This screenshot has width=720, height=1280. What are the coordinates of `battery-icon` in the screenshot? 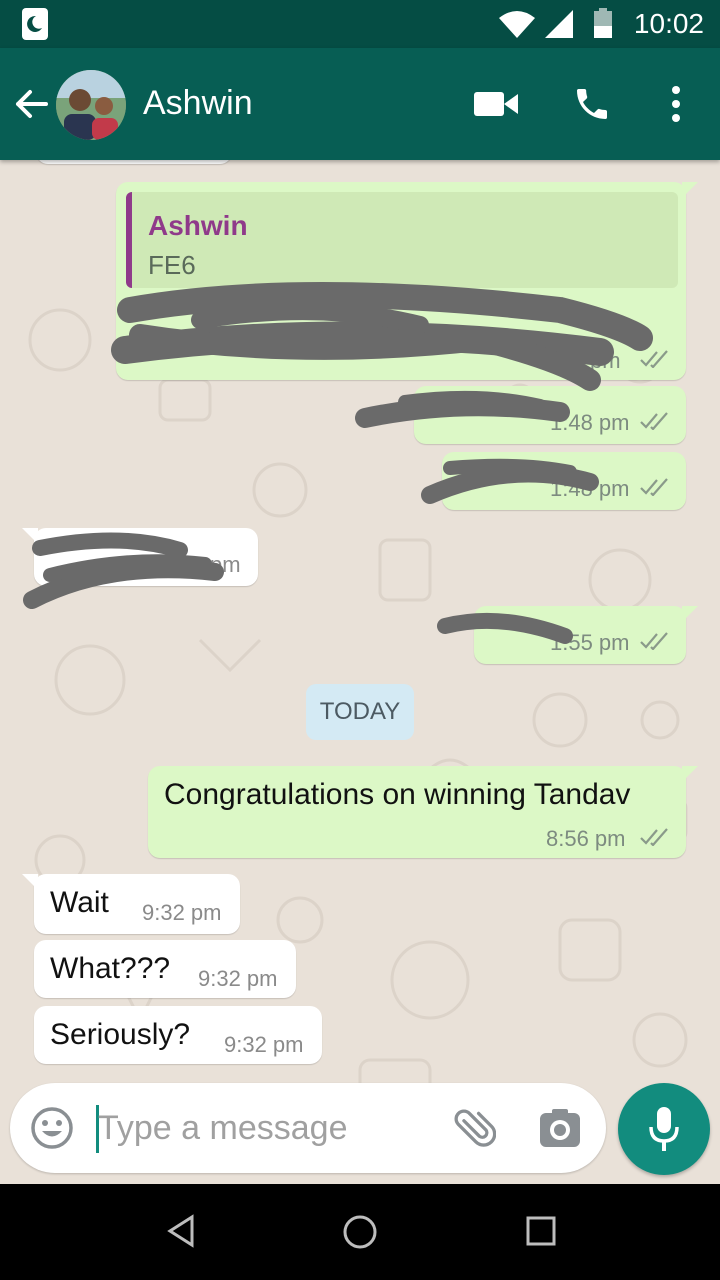 It's located at (603, 23).